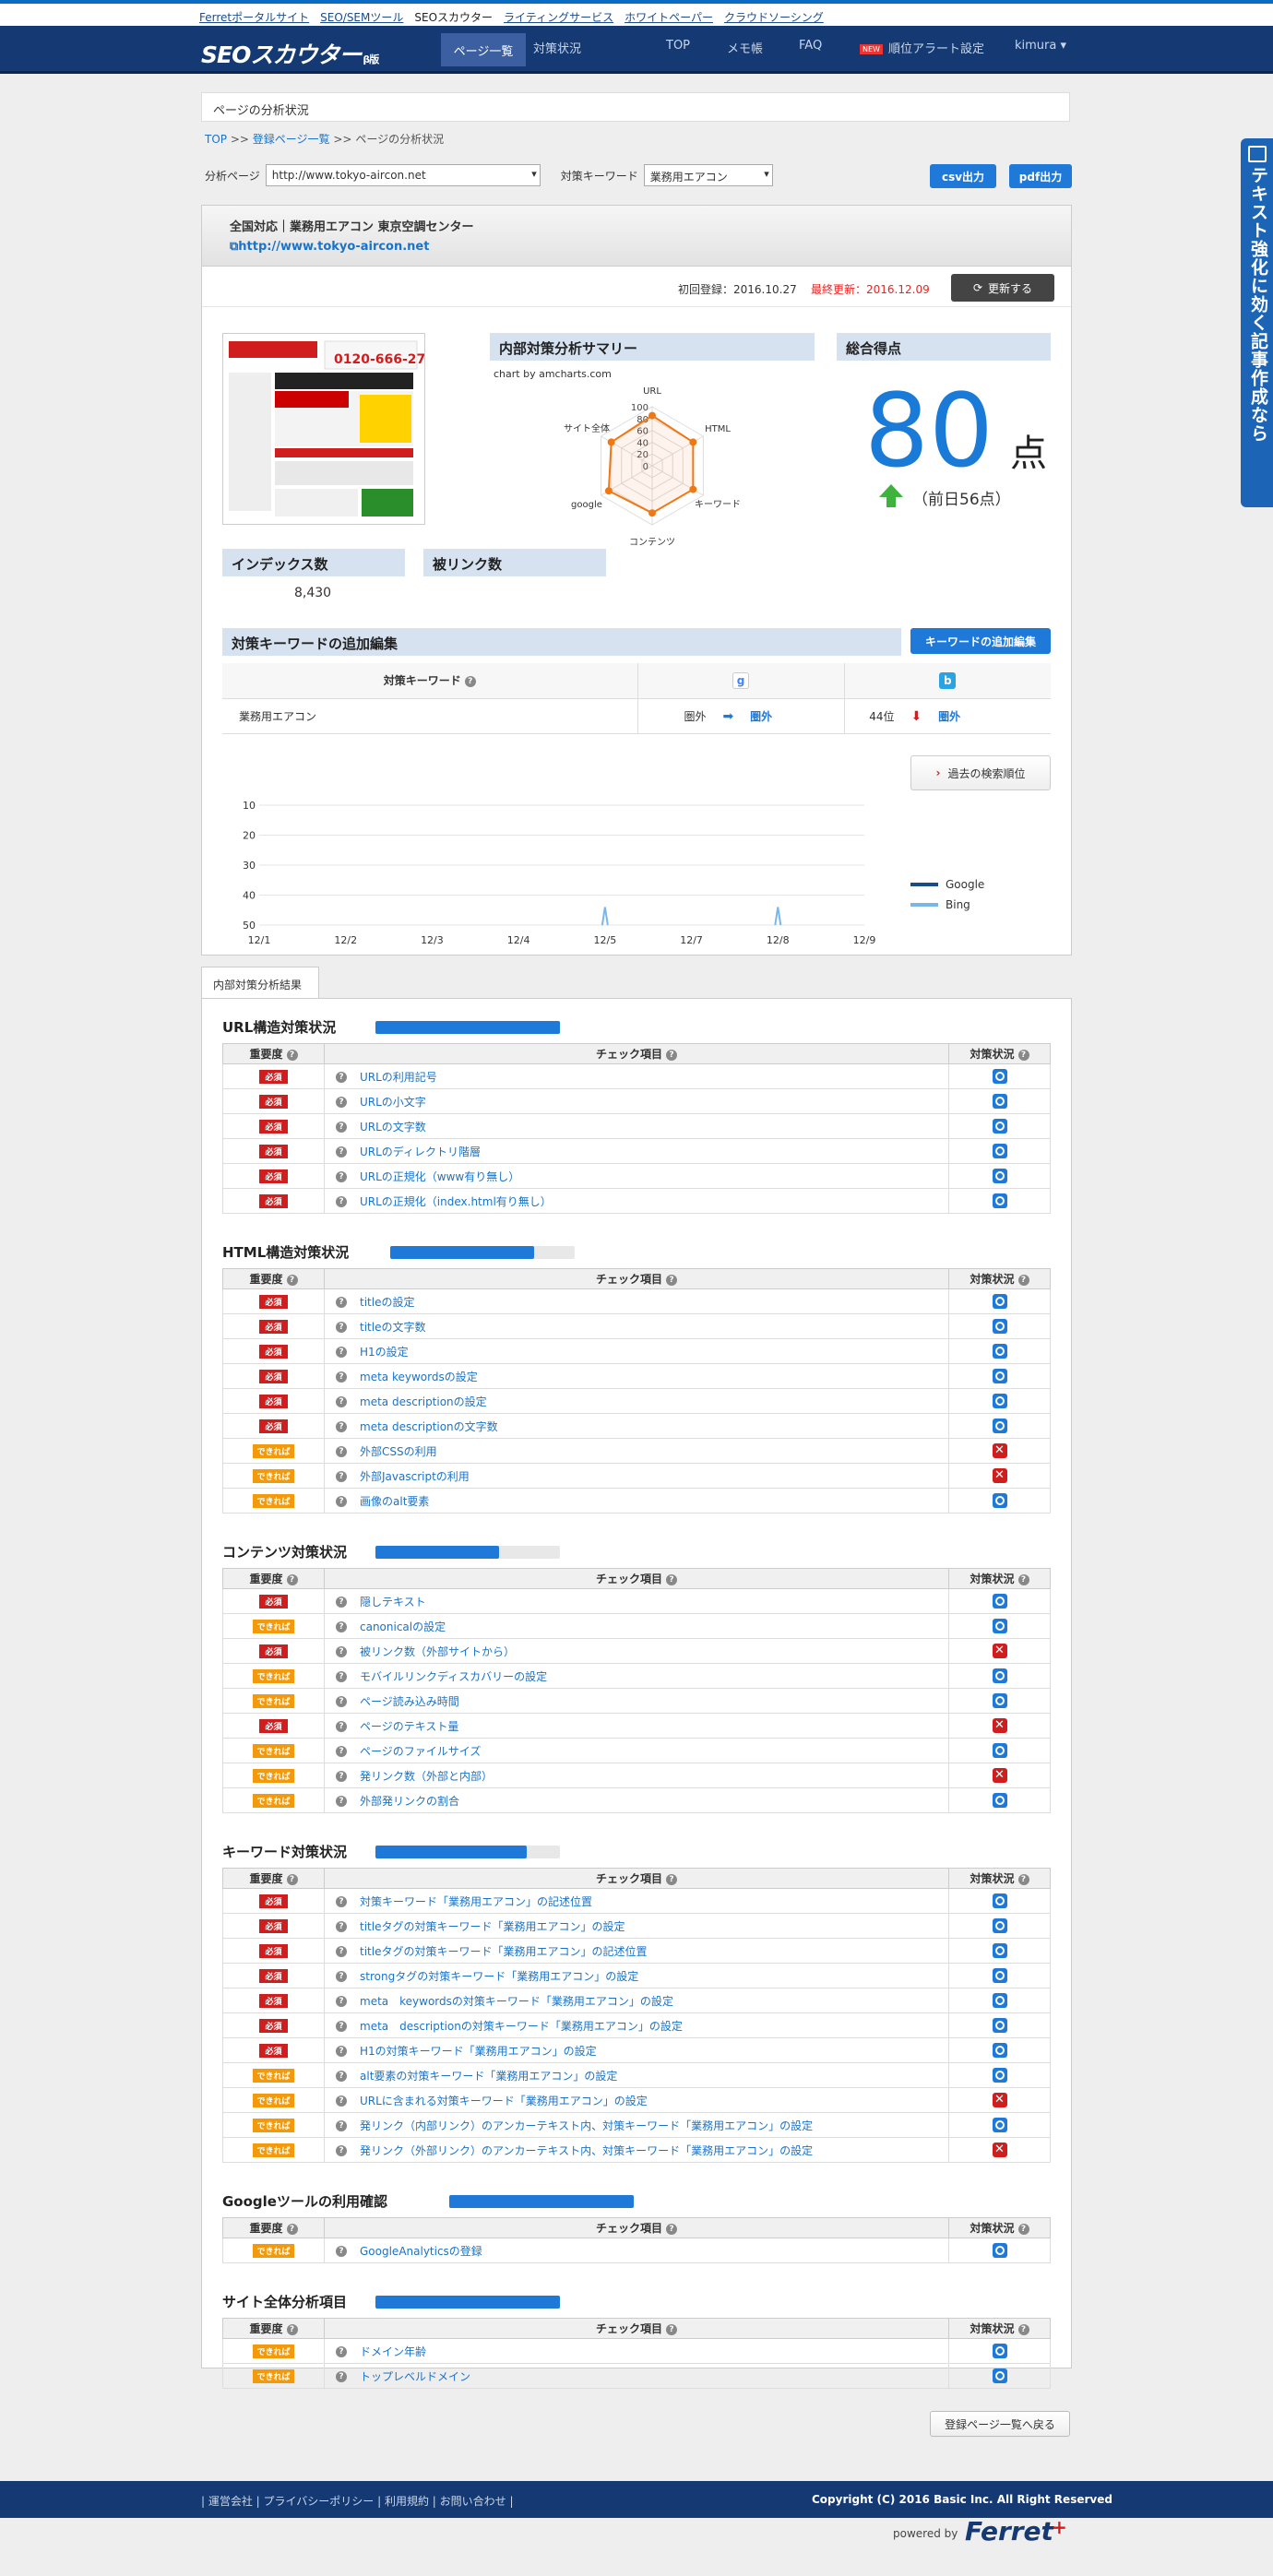 The width and height of the screenshot is (1273, 2576). What do you see at coordinates (493, 1927) in the screenshot?
I see `check-item-link: titleタグの対策キーワード「業務用エアコン」の設定` at bounding box center [493, 1927].